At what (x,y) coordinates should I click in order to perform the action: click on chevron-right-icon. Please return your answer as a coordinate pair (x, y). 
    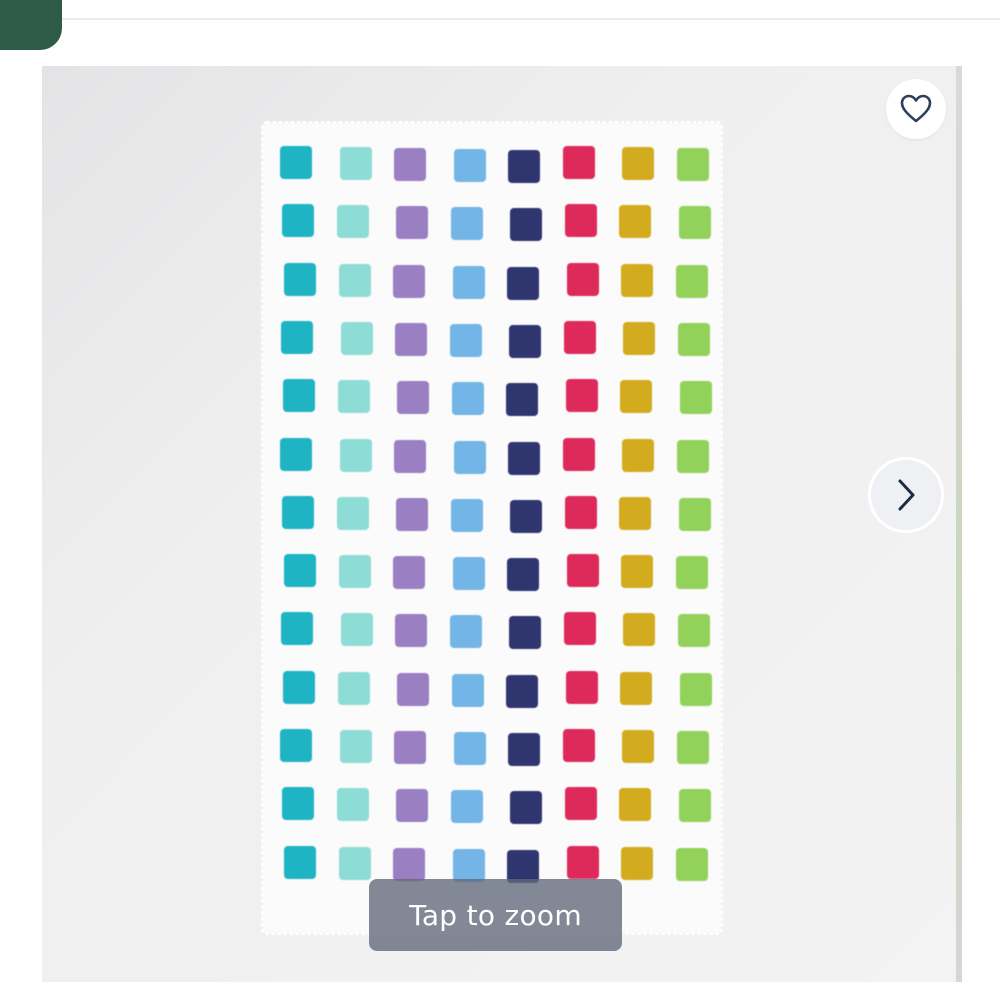
    Looking at the image, I should click on (906, 495).